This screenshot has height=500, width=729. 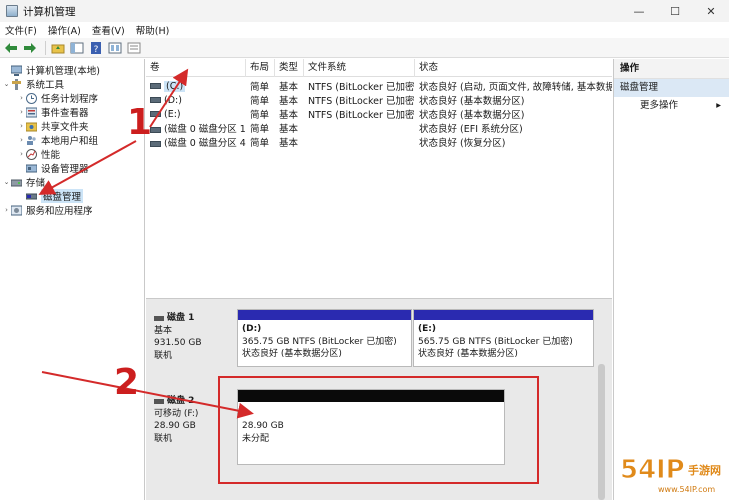 I want to click on tree-label: 本地用户和组, so click(x=70, y=141).